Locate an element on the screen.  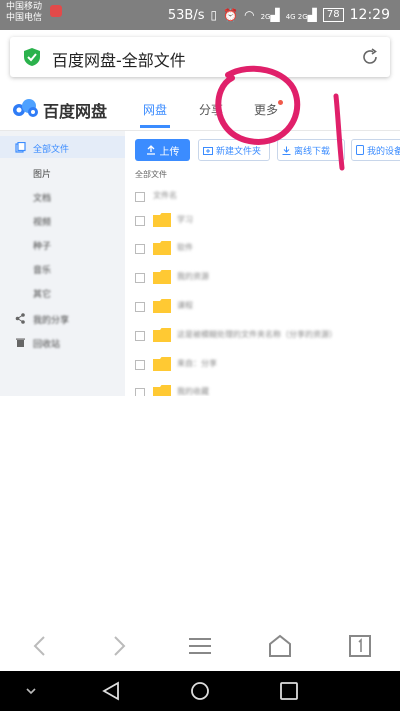
sidebar-item-my-shares: 我的分享 is located at coordinates (51, 319).